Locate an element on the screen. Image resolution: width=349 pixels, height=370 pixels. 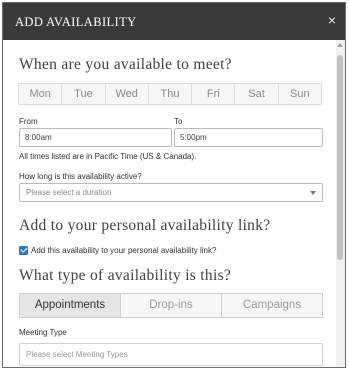
tab-drop-ins: Drop-ins is located at coordinates (171, 305).